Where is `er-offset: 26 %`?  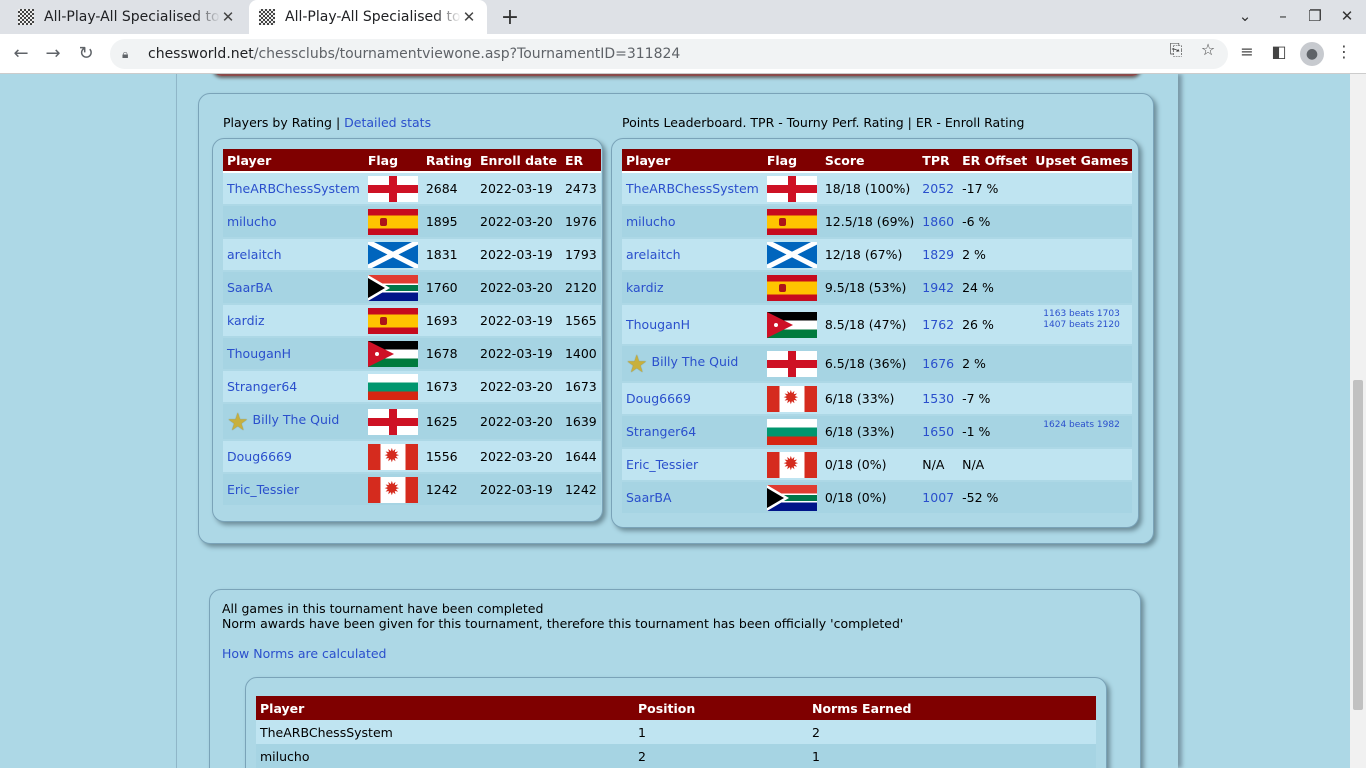 er-offset: 26 % is located at coordinates (978, 324).